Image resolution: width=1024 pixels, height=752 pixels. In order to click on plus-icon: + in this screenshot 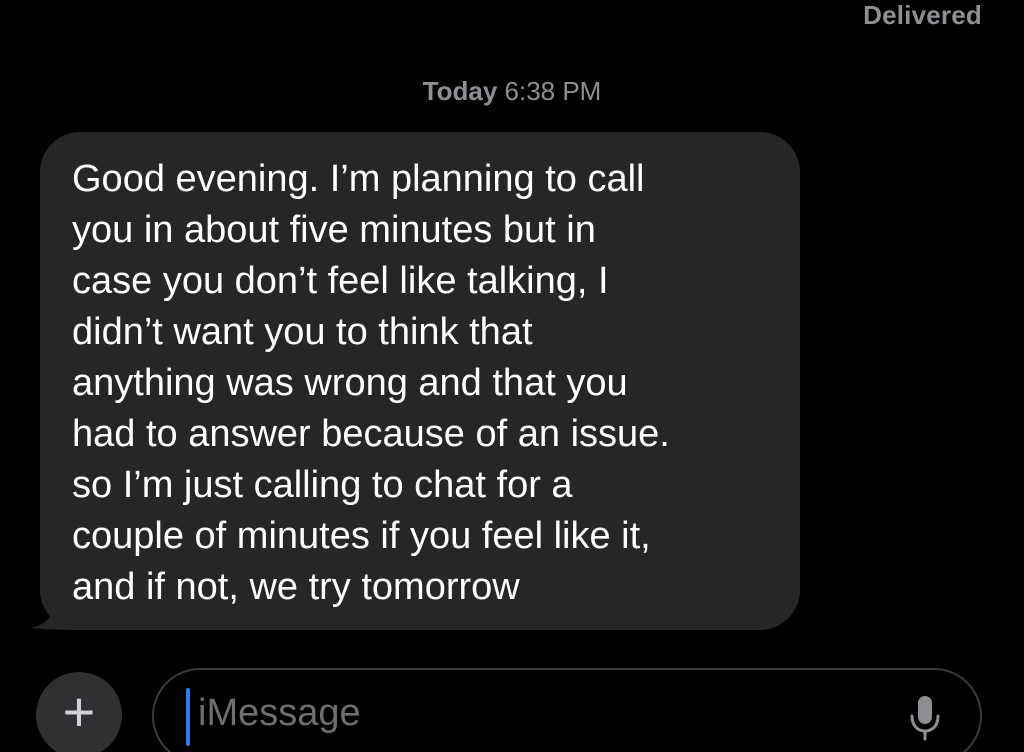, I will do `click(79, 711)`.